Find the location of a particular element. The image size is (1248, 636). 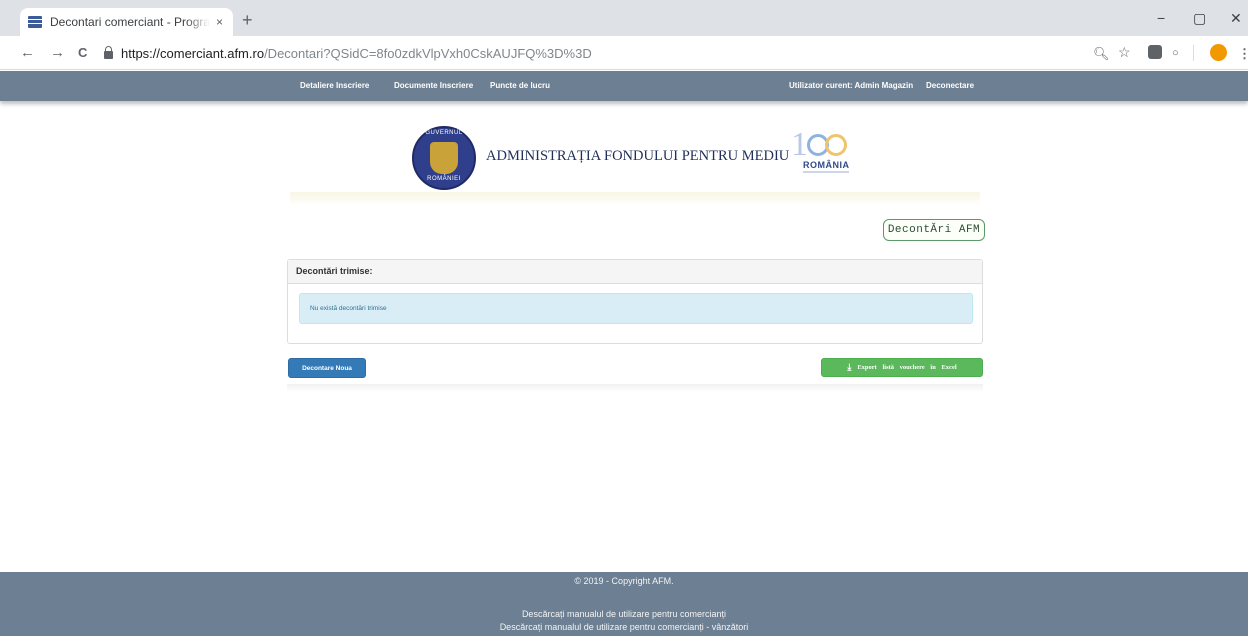

nav-puncte-de-lucru: Puncte de lucru is located at coordinates (520, 85).